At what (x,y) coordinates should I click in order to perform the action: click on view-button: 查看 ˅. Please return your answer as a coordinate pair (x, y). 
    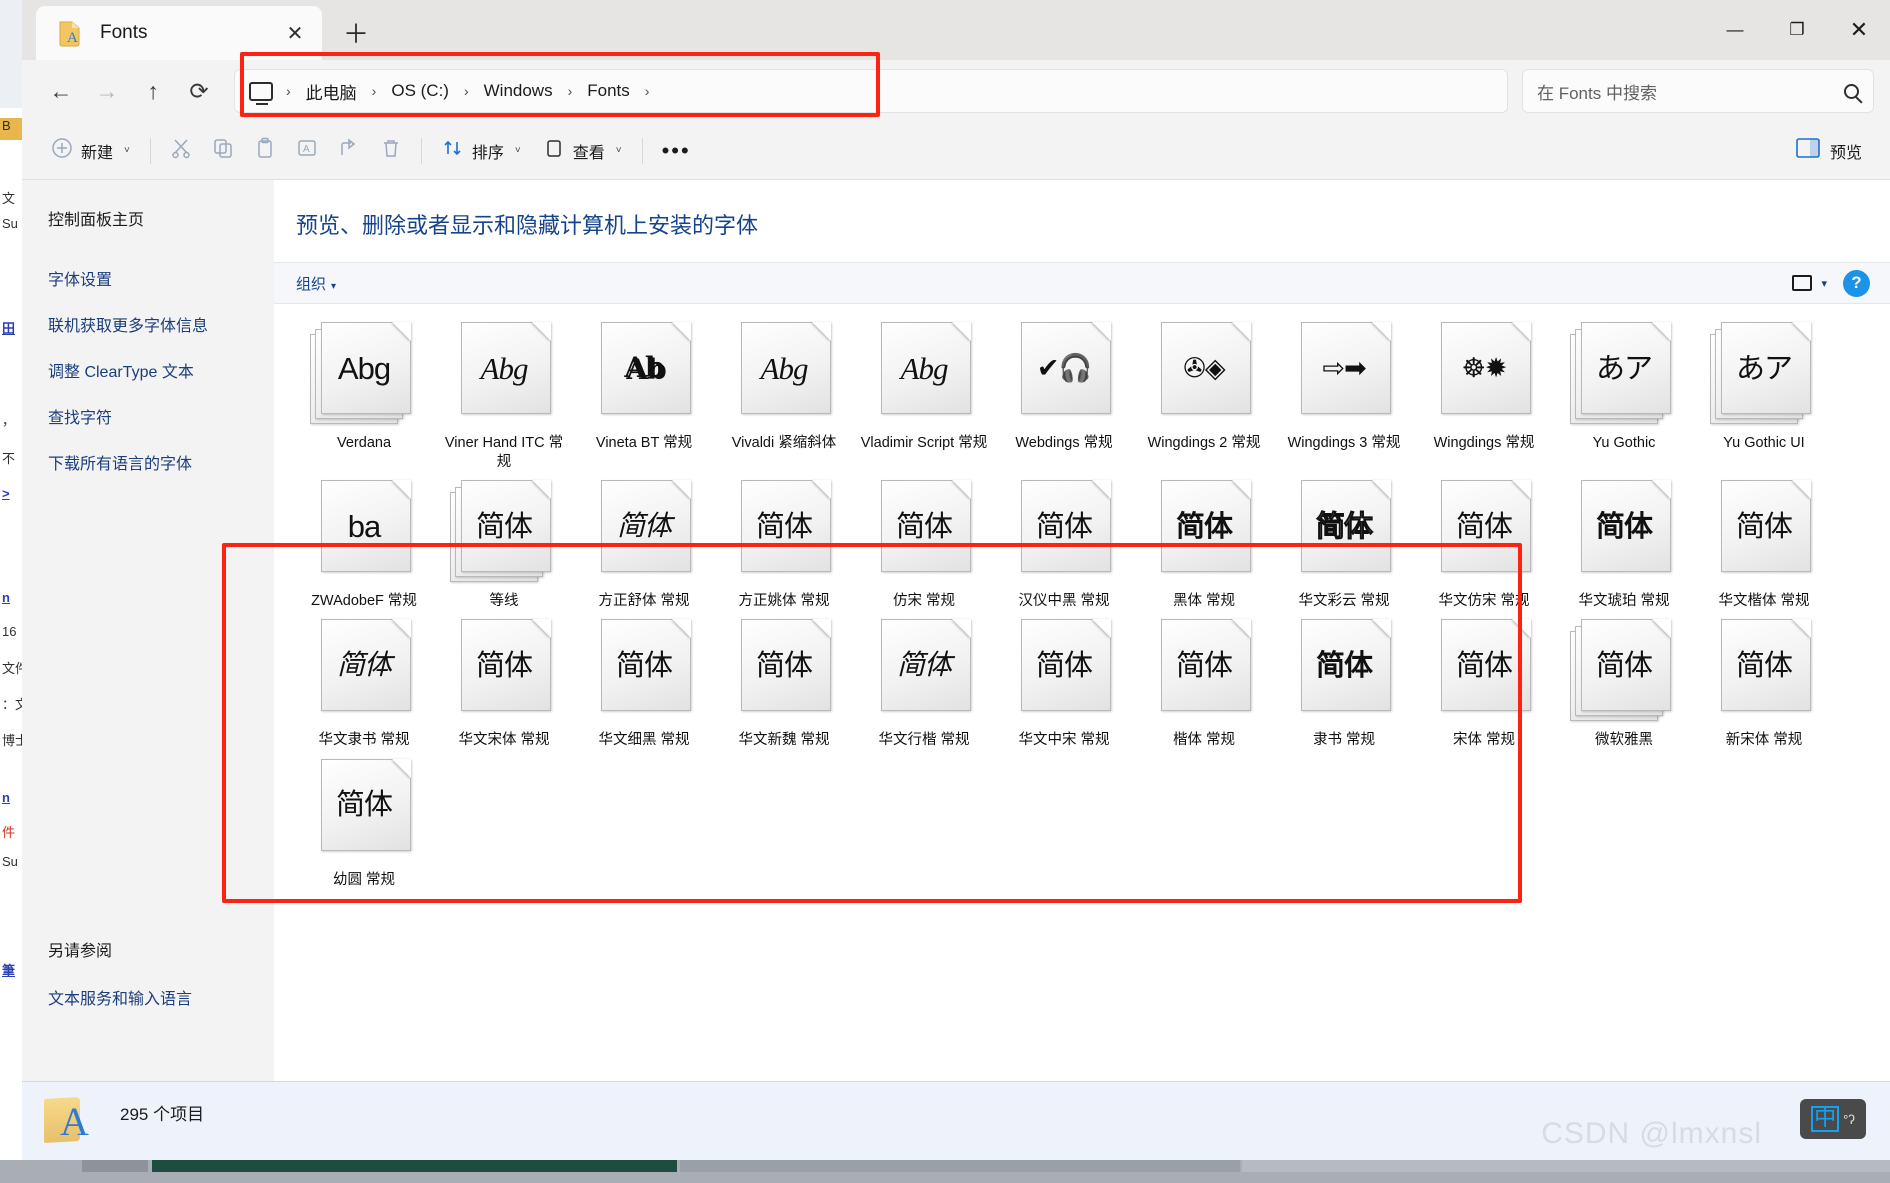
    Looking at the image, I should click on (582, 151).